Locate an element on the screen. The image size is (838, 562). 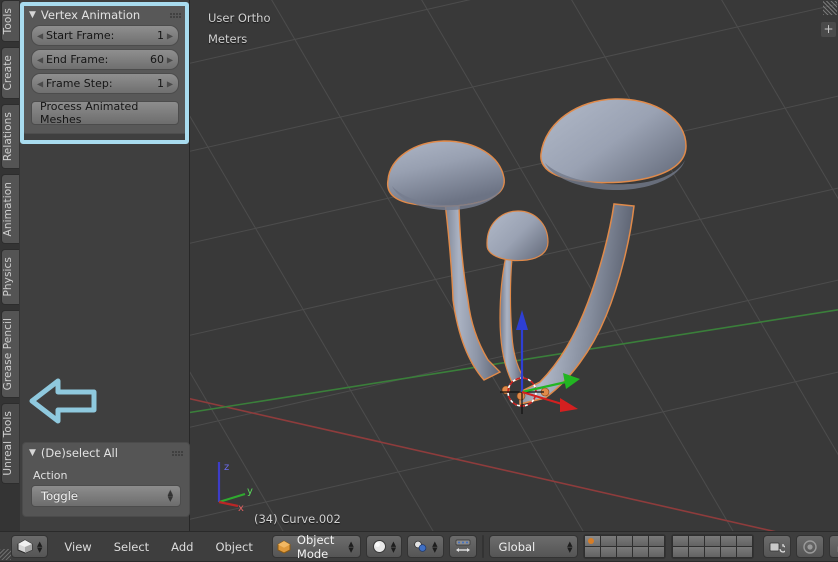
pivot-point-dropdown: ▲ ▼ is located at coordinates (425, 546).